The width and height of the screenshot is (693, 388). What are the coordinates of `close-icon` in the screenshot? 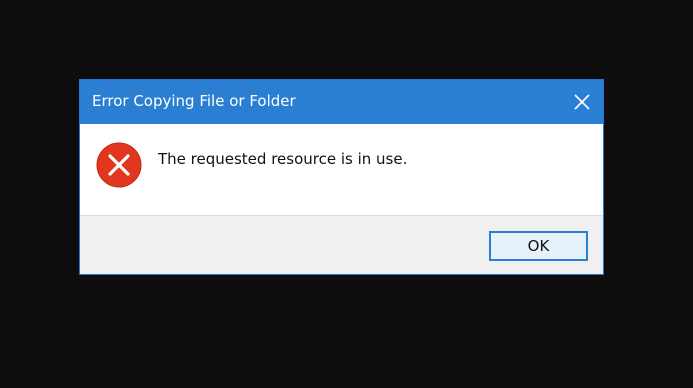 It's located at (582, 102).